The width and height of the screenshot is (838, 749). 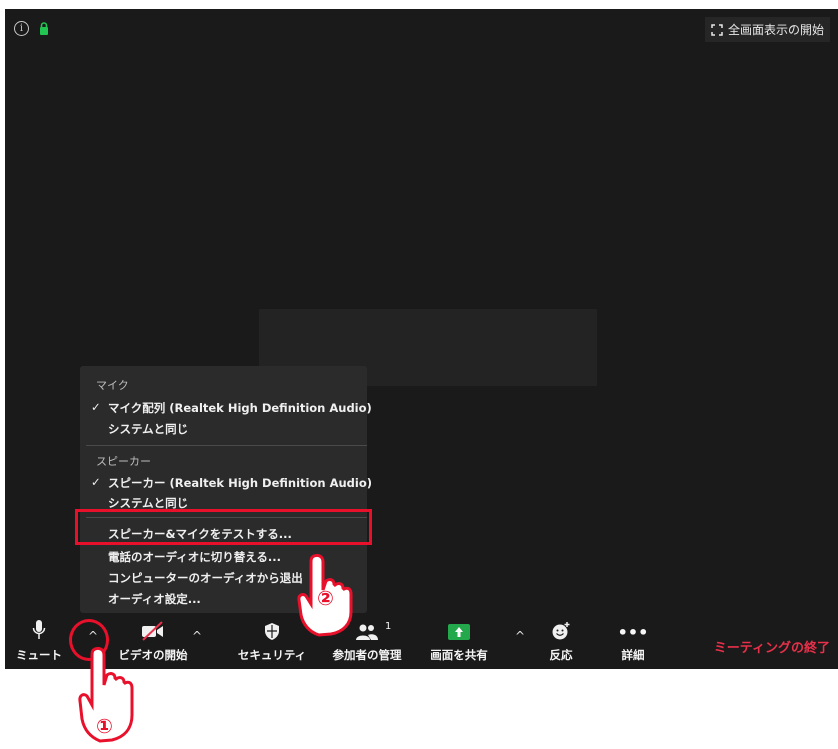 I want to click on mic-option-realtek: マイク配列 (Realtek High Definition Audio), so click(x=240, y=408).